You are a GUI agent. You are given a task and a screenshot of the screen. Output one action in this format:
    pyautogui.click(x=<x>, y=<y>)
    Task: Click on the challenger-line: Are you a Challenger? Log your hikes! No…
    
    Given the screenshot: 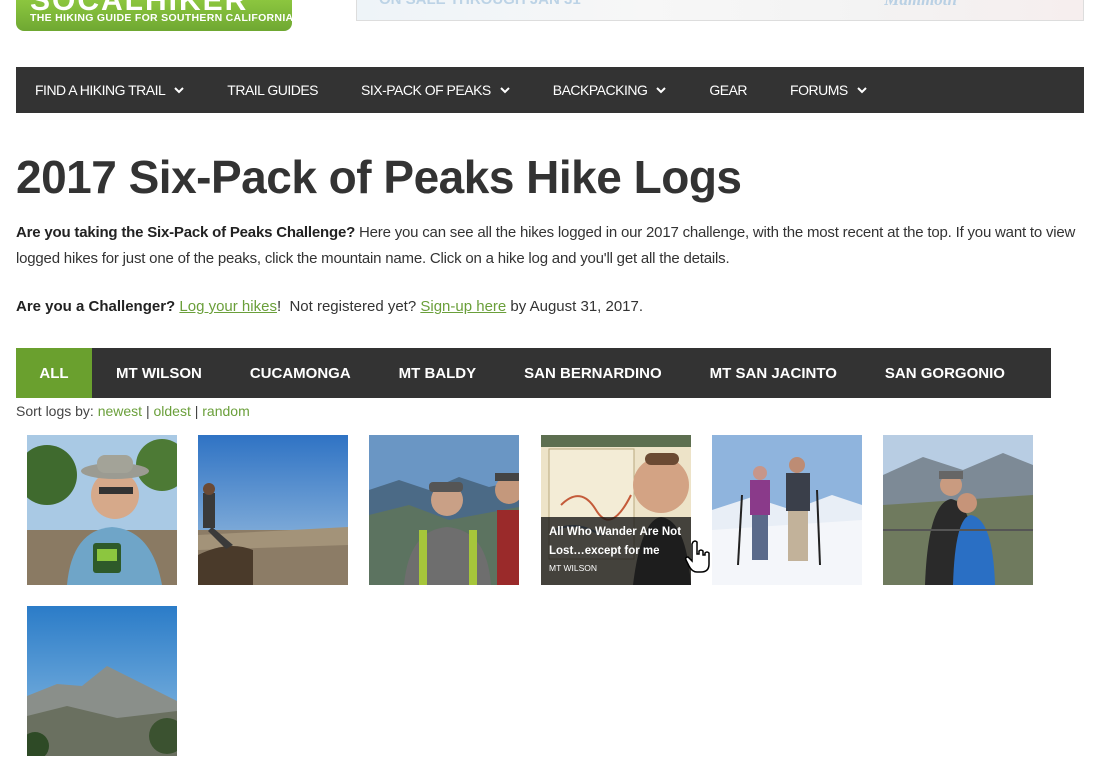 What is the action you would take?
    pyautogui.click(x=329, y=306)
    